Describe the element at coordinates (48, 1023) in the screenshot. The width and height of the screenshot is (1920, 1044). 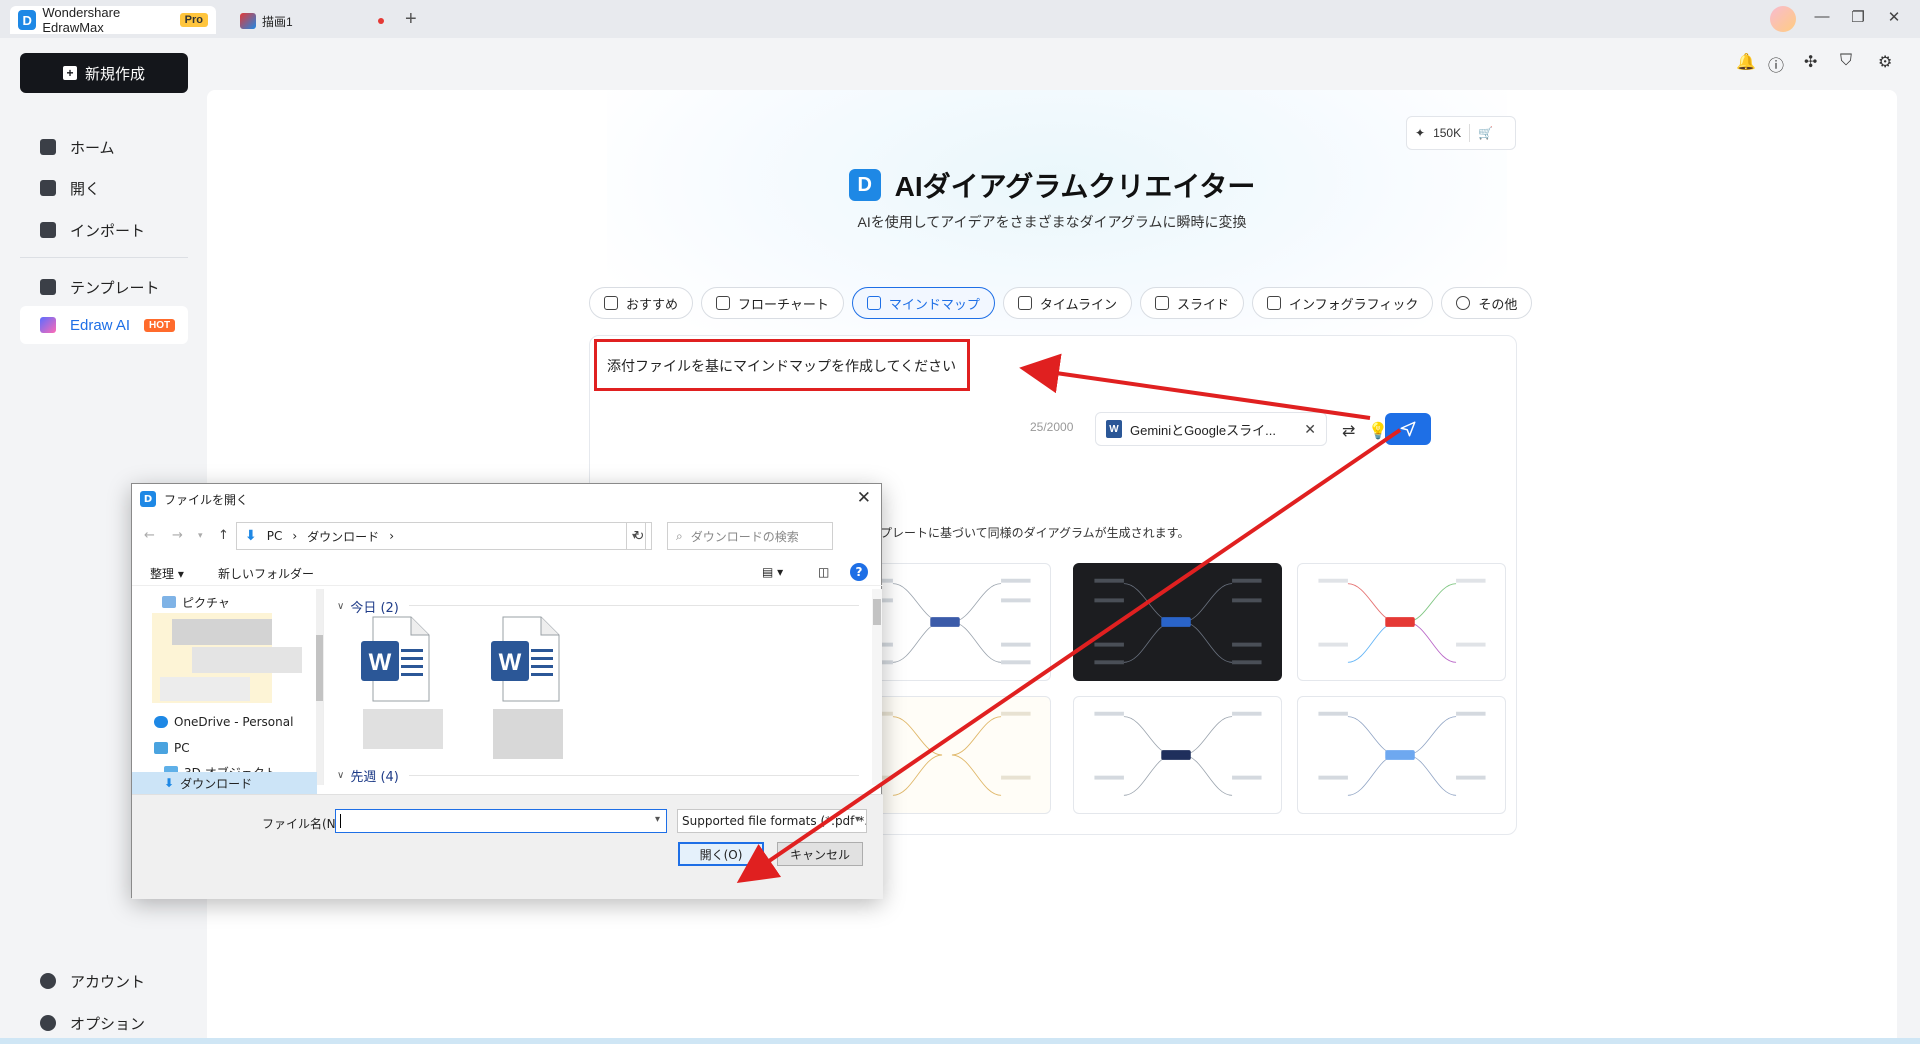
I see `options-icon` at that location.